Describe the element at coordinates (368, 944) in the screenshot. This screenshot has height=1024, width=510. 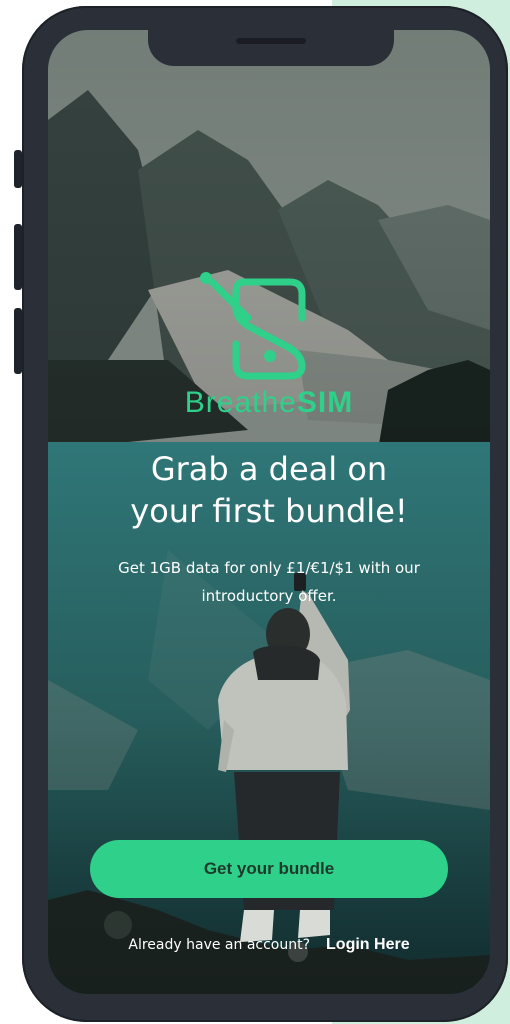
I see `login-here-link: Login Here` at that location.